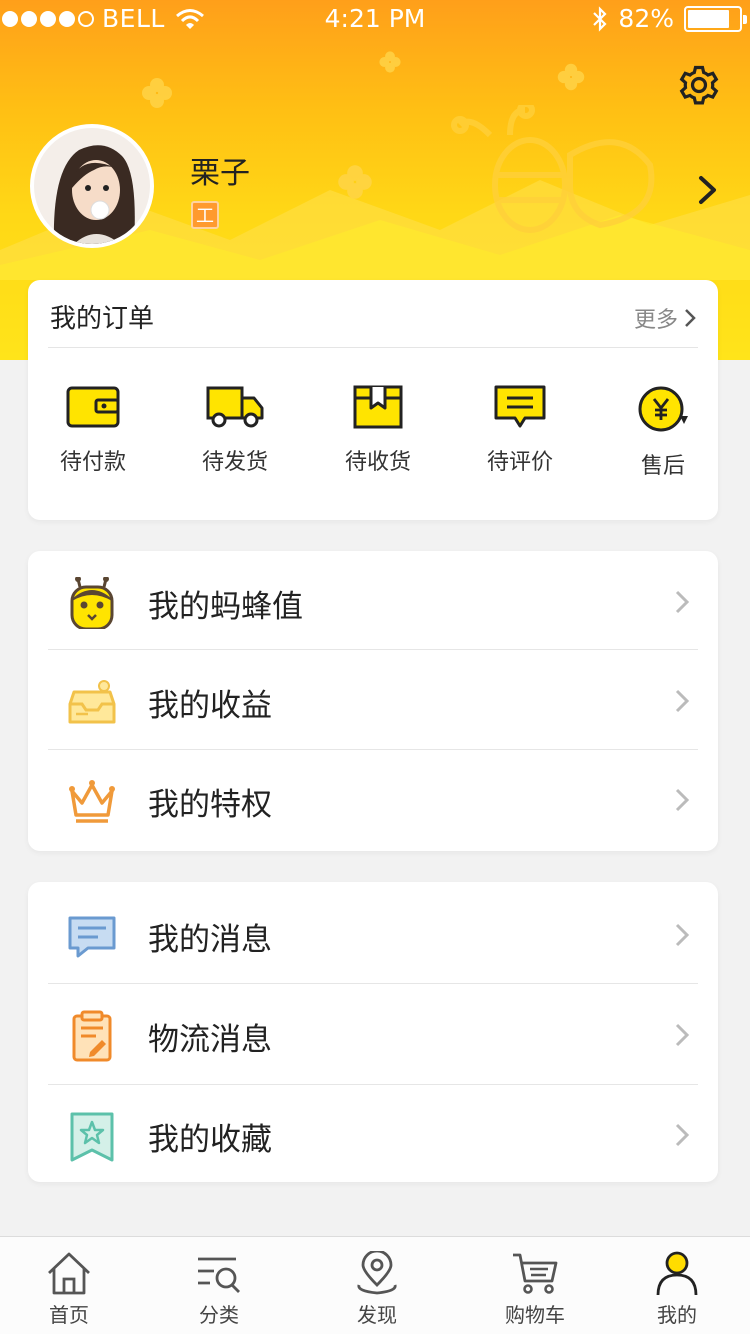 The width and height of the screenshot is (750, 1334). I want to click on truck-icon, so click(235, 407).